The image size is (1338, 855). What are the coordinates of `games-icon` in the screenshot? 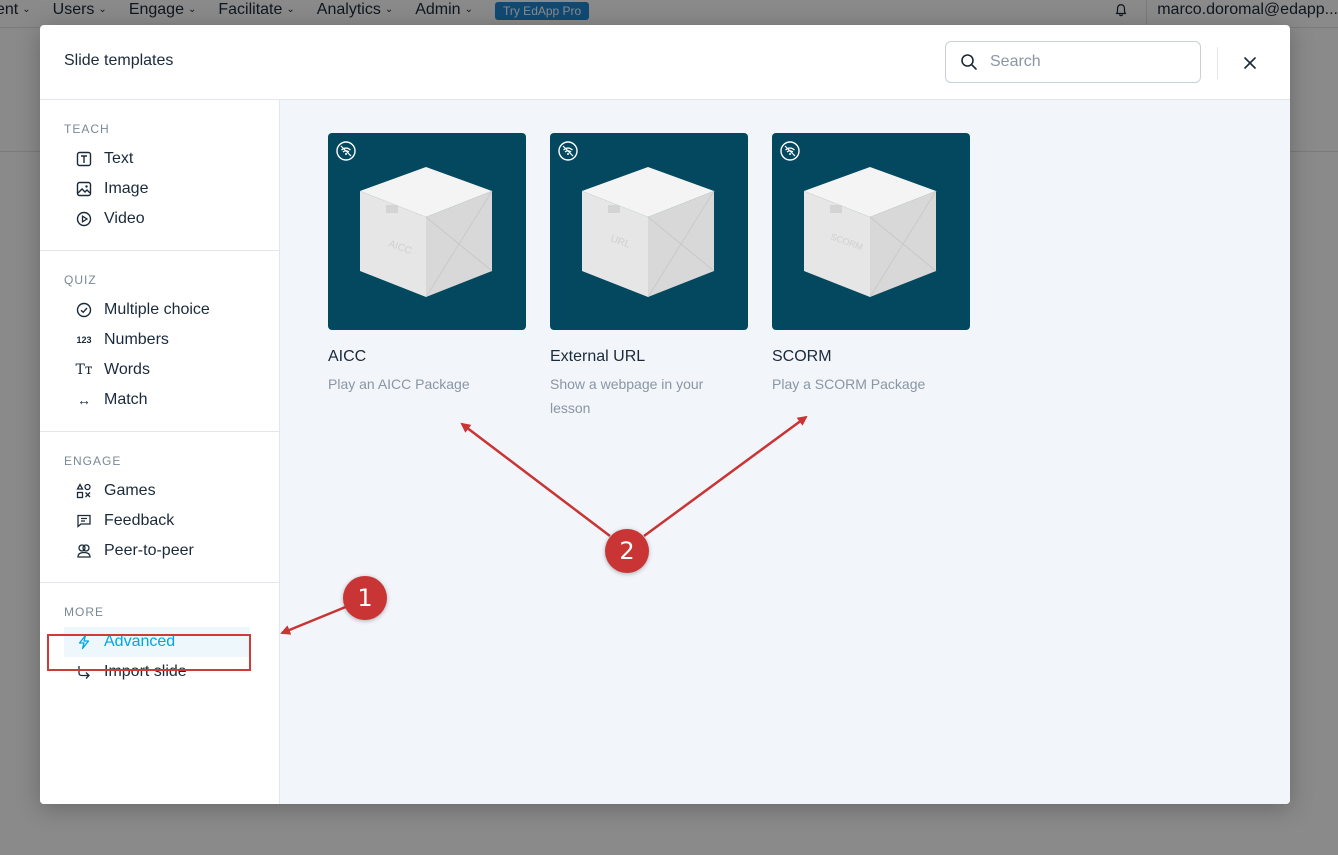 It's located at (84, 491).